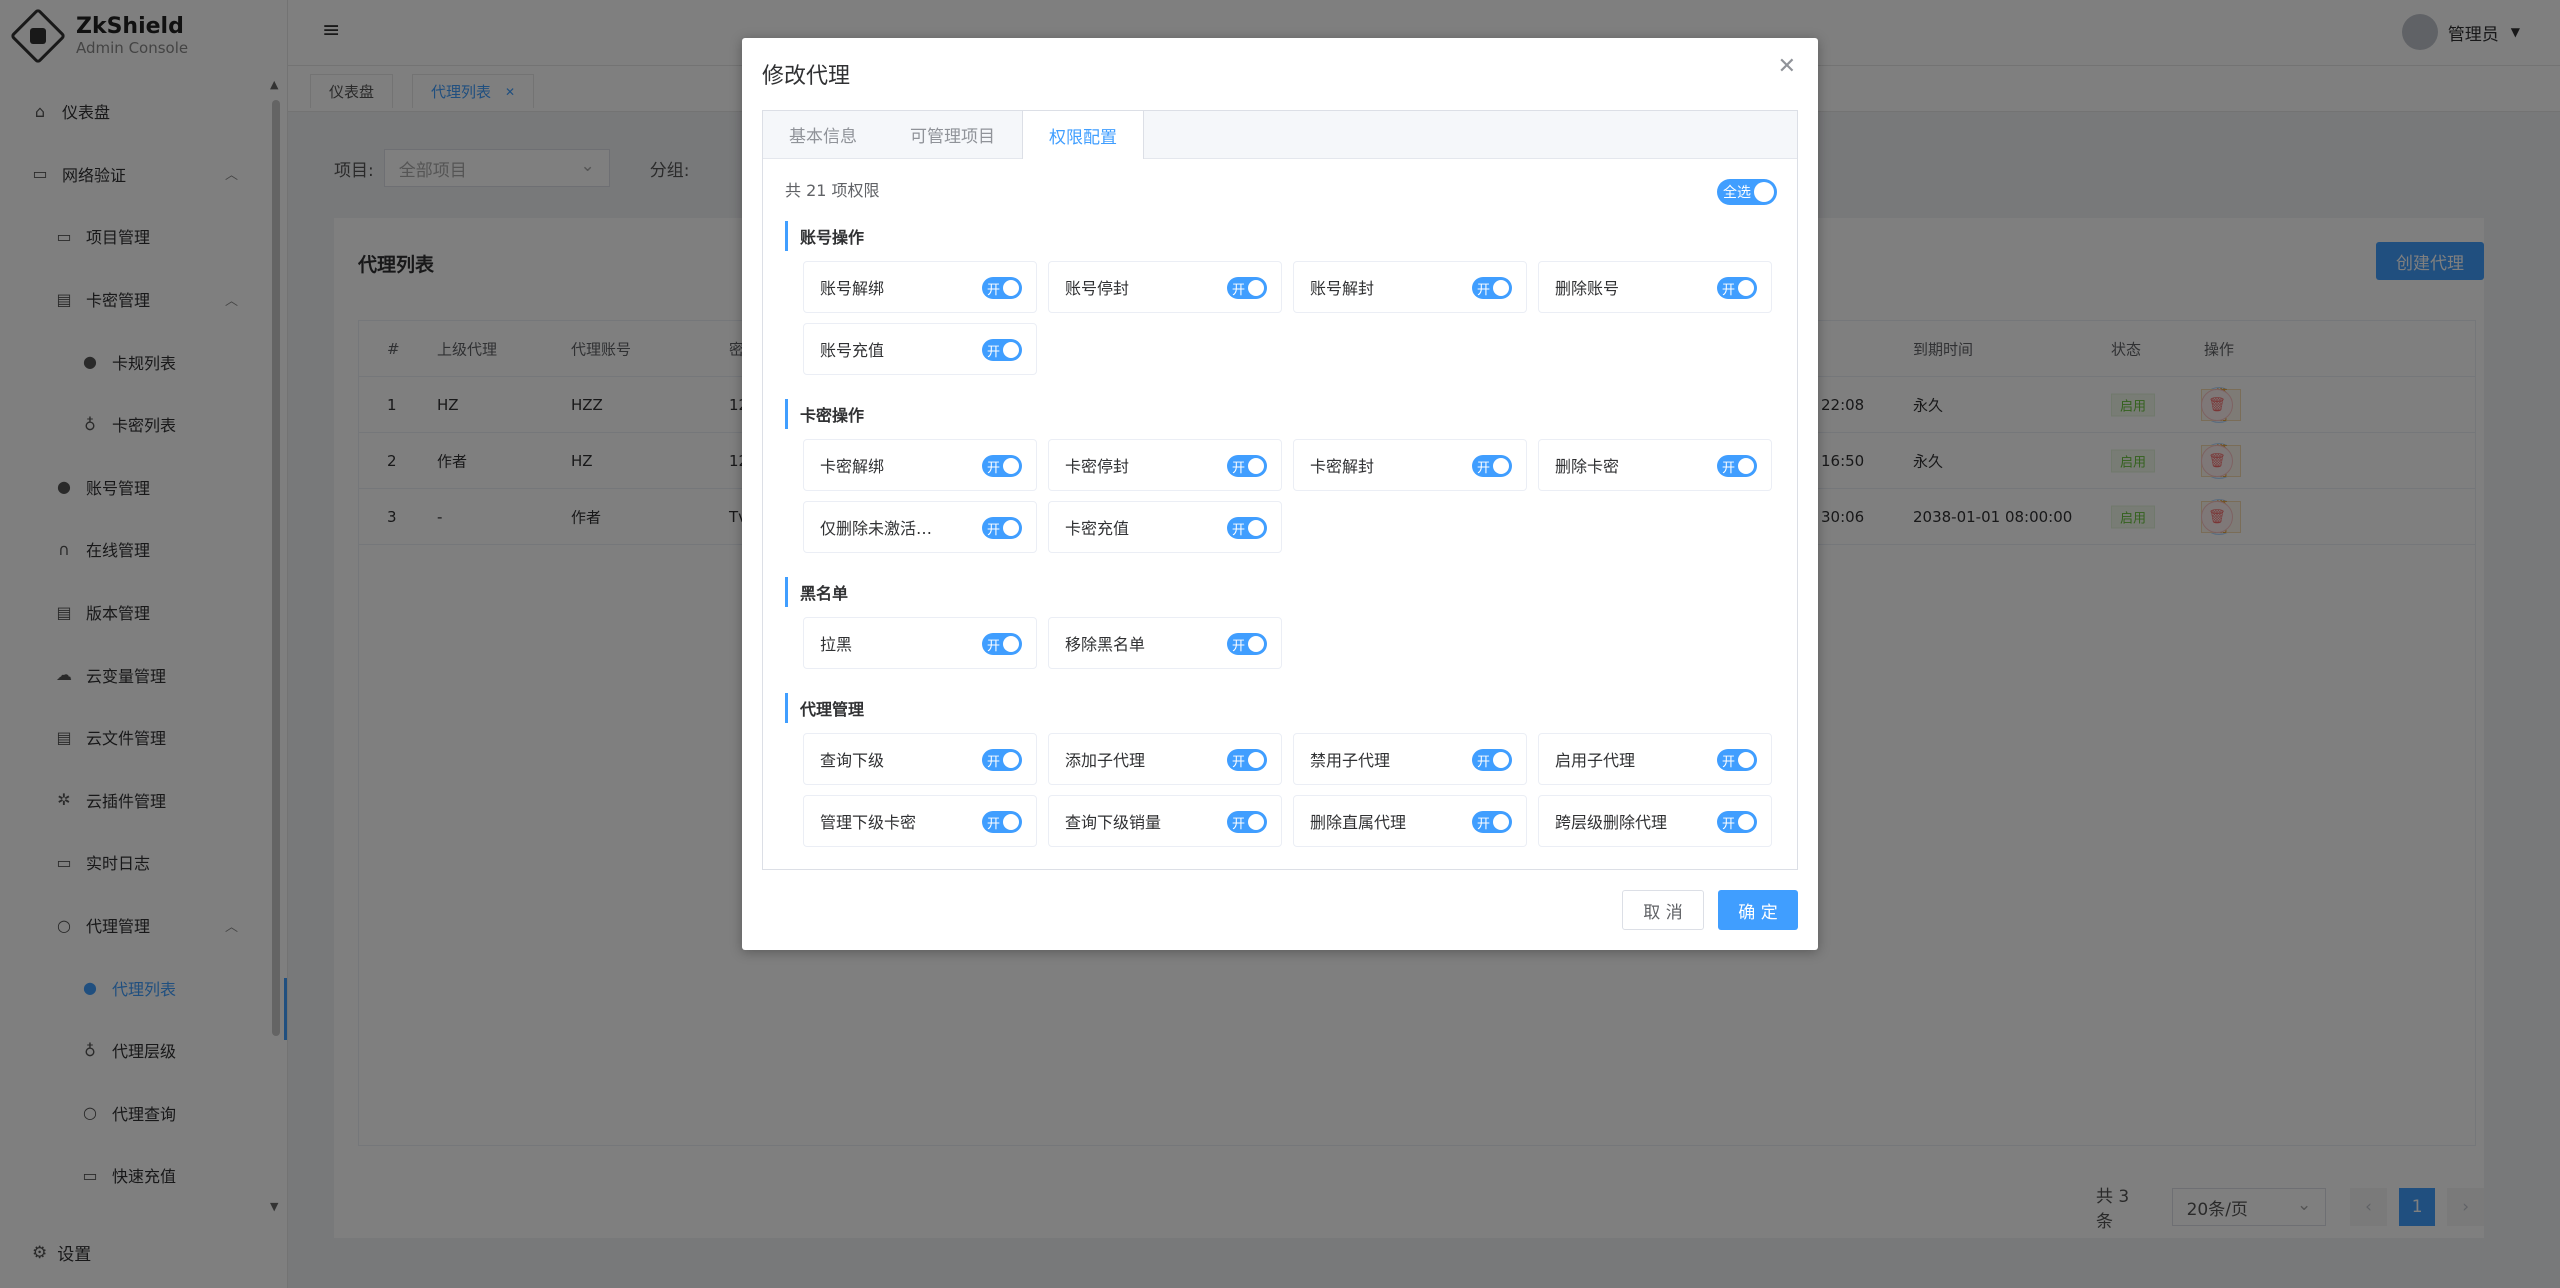  What do you see at coordinates (1787, 66) in the screenshot?
I see `close-icon: ✕` at bounding box center [1787, 66].